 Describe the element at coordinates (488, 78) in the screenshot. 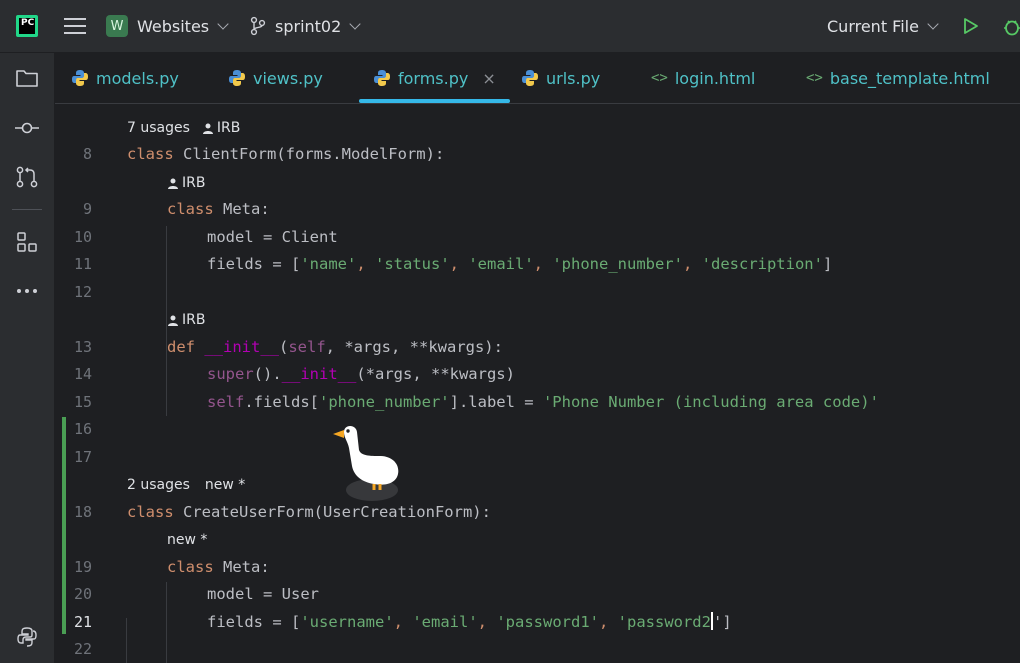

I see `close-tab-icon: ×` at that location.